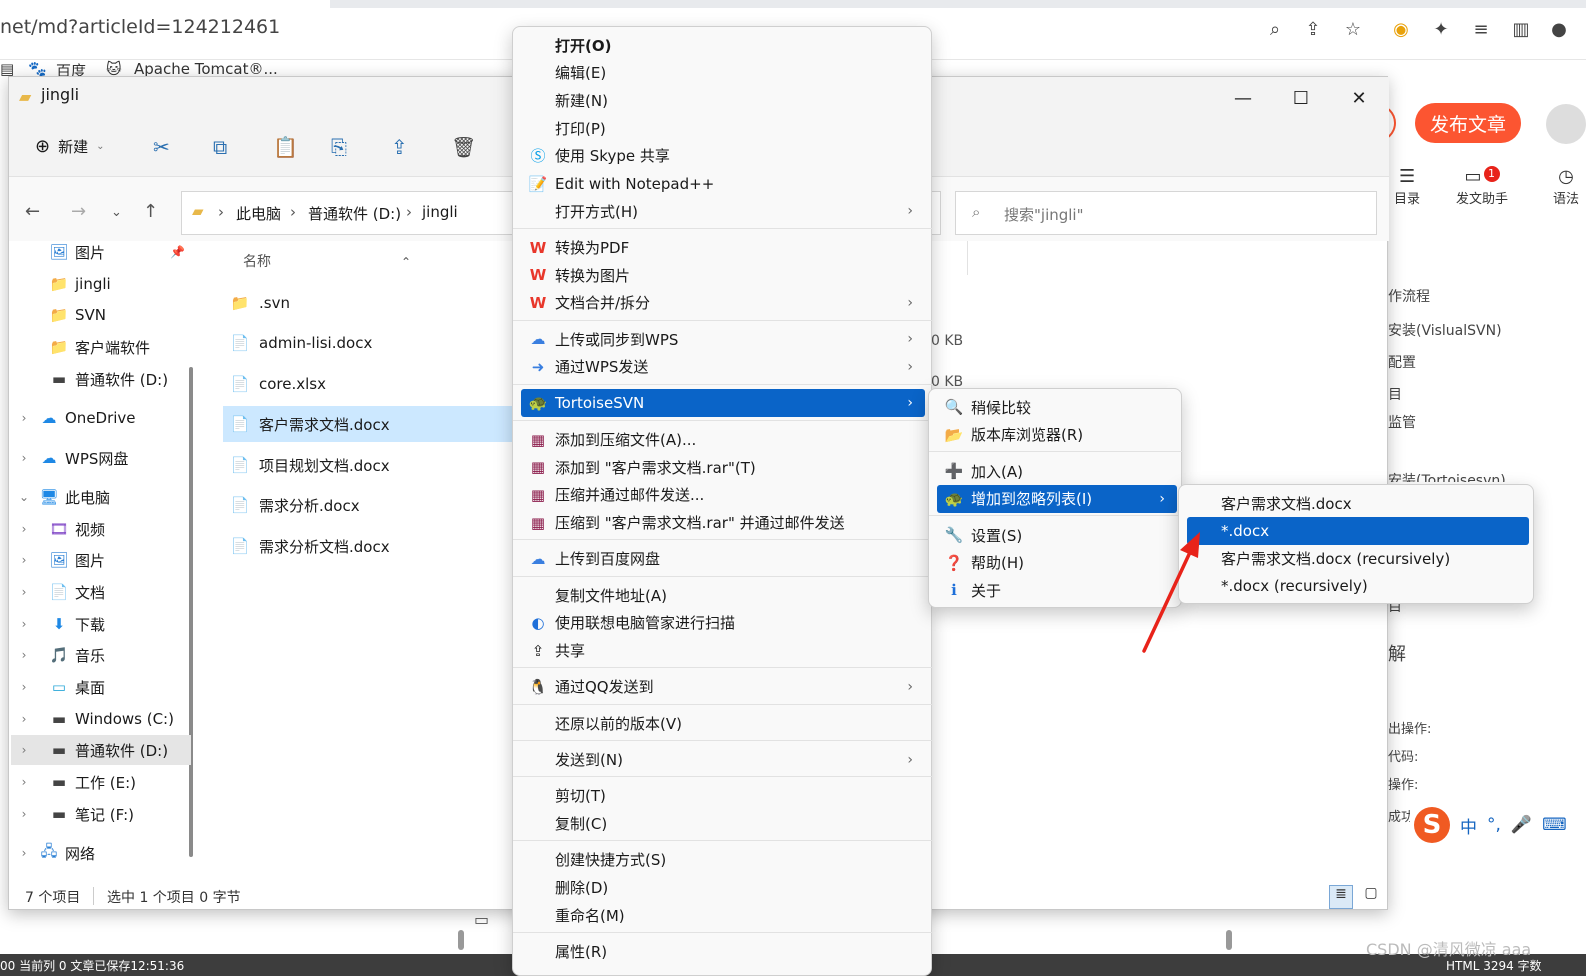  I want to click on sidebar-item: › 🎞 视频, so click(101, 529).